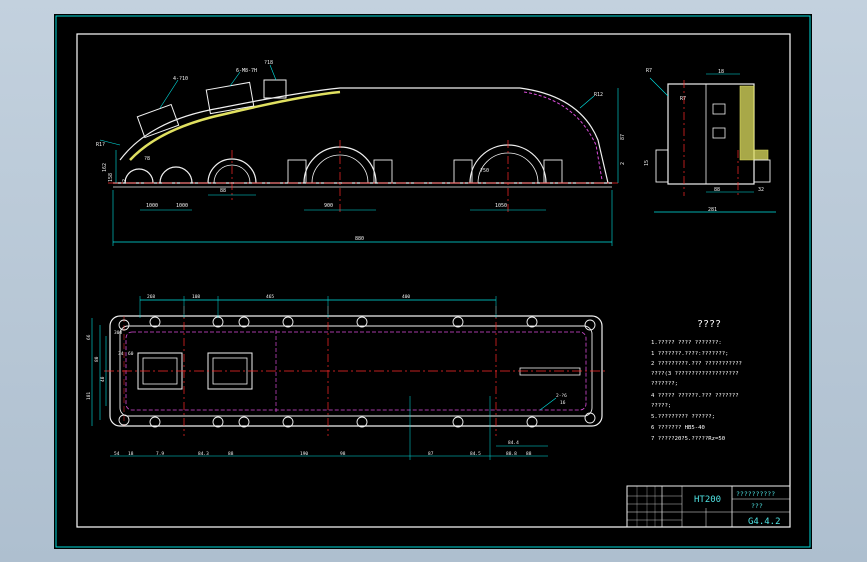 Image resolution: width=867 pixels, height=562 pixels. What do you see at coordinates (131, 454) in the screenshot?
I see `plan-bottom-dim: 18` at bounding box center [131, 454].